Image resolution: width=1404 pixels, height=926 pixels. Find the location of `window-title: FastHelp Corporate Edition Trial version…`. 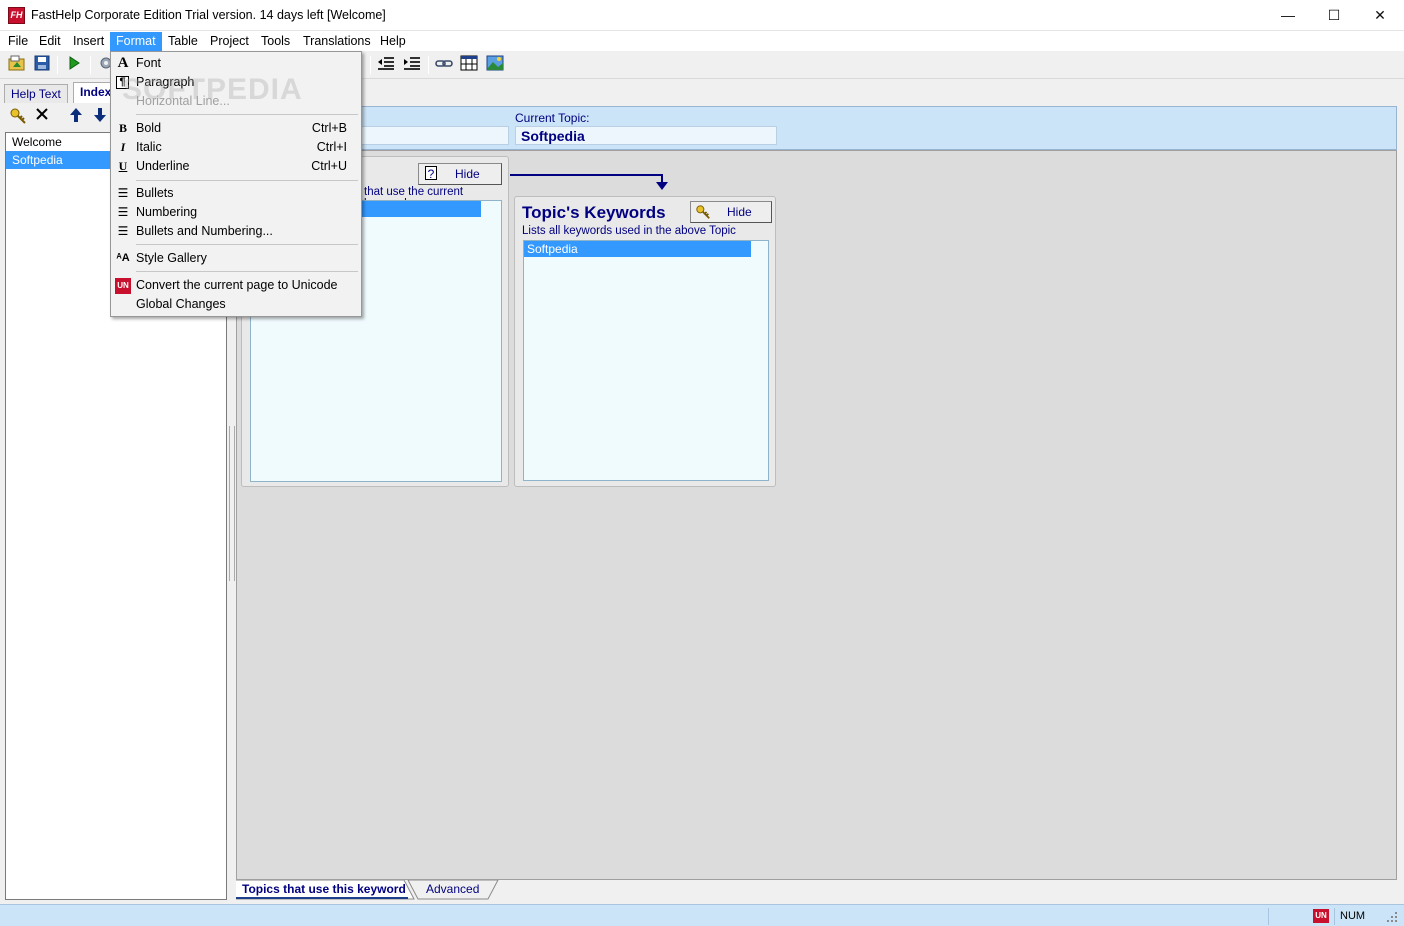

window-title: FastHelp Corporate Edition Trial version… is located at coordinates (208, 15).